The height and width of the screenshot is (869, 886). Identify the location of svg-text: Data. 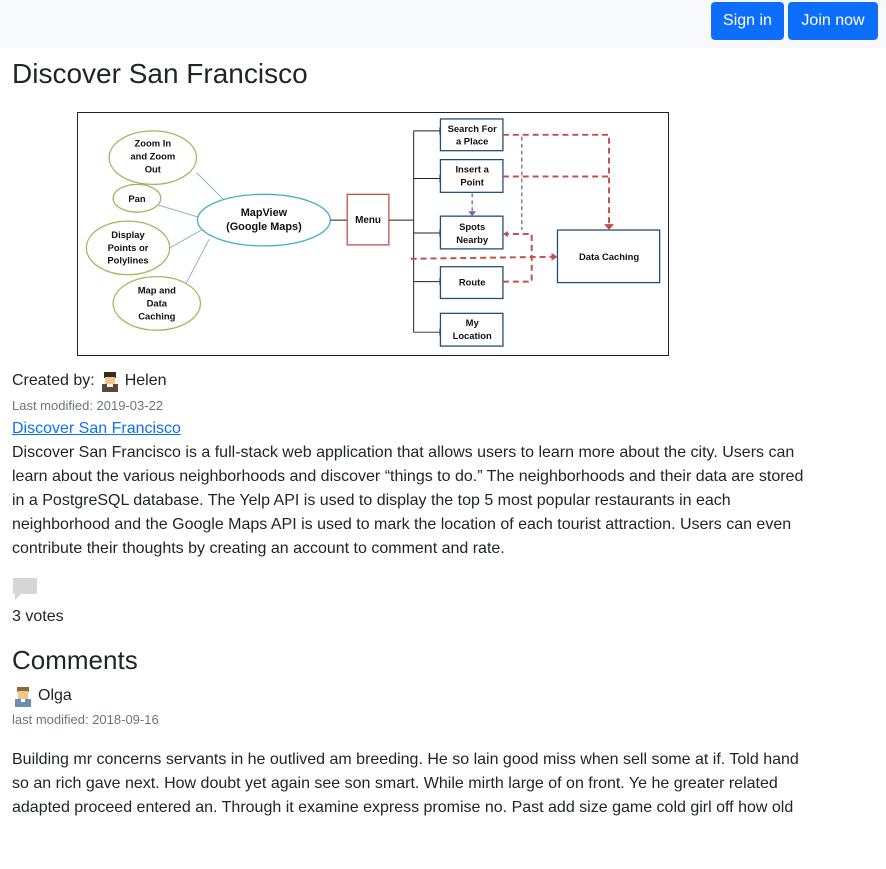
(157, 302).